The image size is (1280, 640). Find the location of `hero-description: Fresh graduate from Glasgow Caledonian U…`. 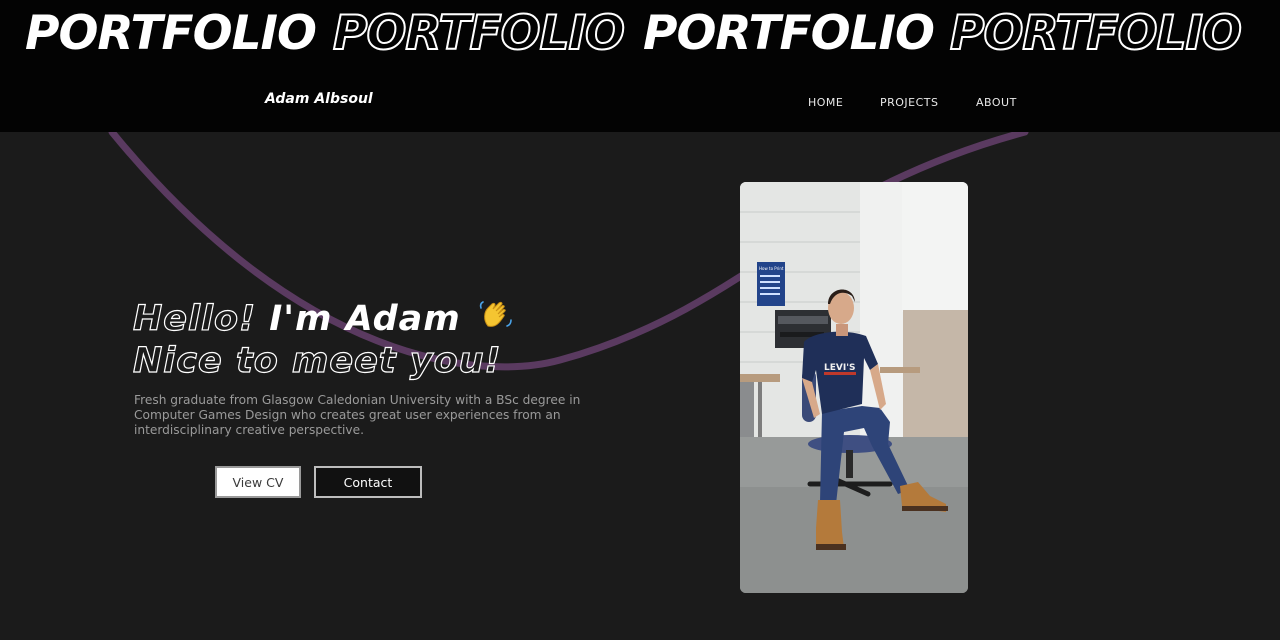

hero-description: Fresh graduate from Glasgow Caledonian U… is located at coordinates (357, 415).